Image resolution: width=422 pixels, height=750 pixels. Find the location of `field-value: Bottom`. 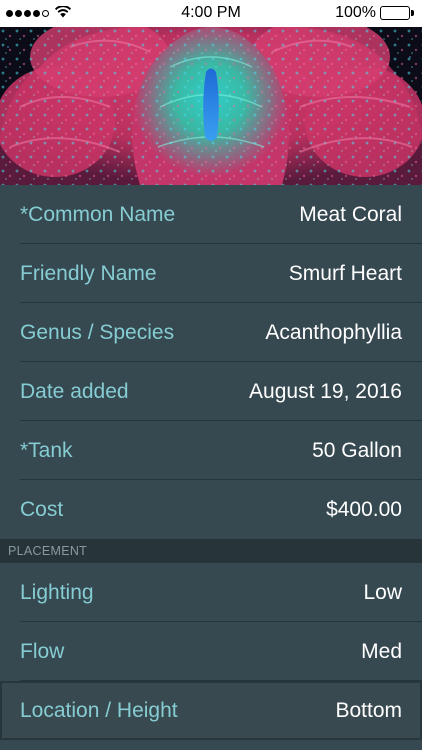

field-value: Bottom is located at coordinates (368, 710).